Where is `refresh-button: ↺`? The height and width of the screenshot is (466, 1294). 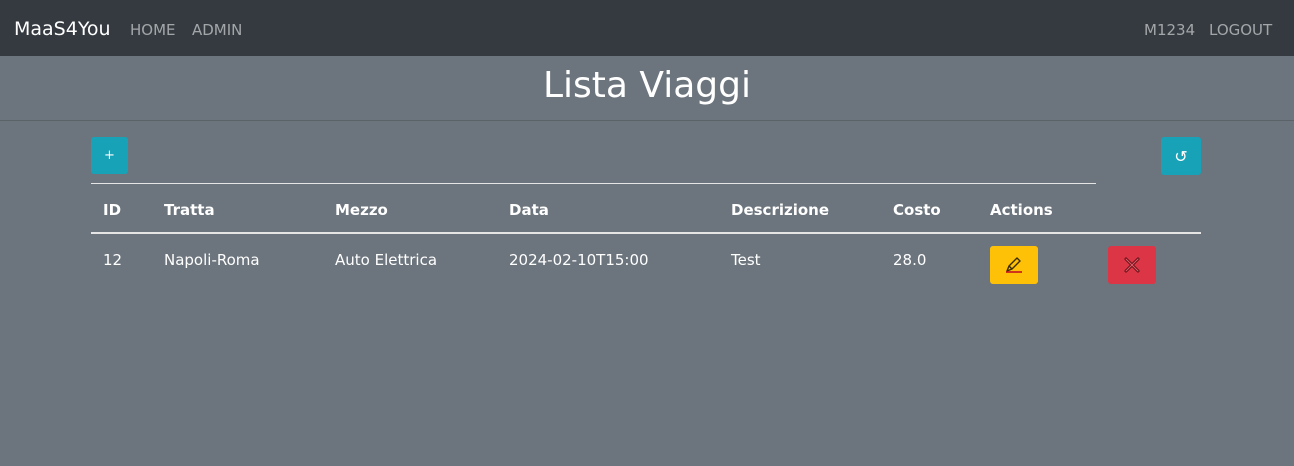 refresh-button: ↺ is located at coordinates (1181, 156).